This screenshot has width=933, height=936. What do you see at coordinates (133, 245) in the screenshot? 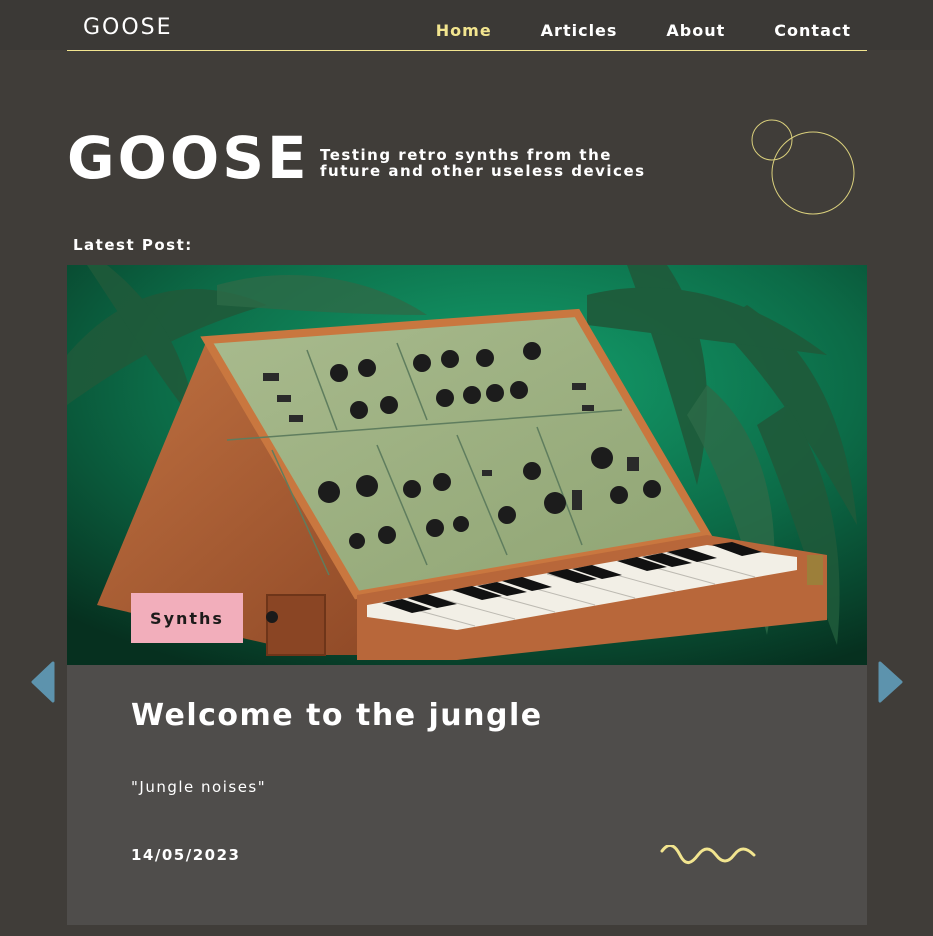
I see `latest-post-label: Latest Post:` at bounding box center [133, 245].